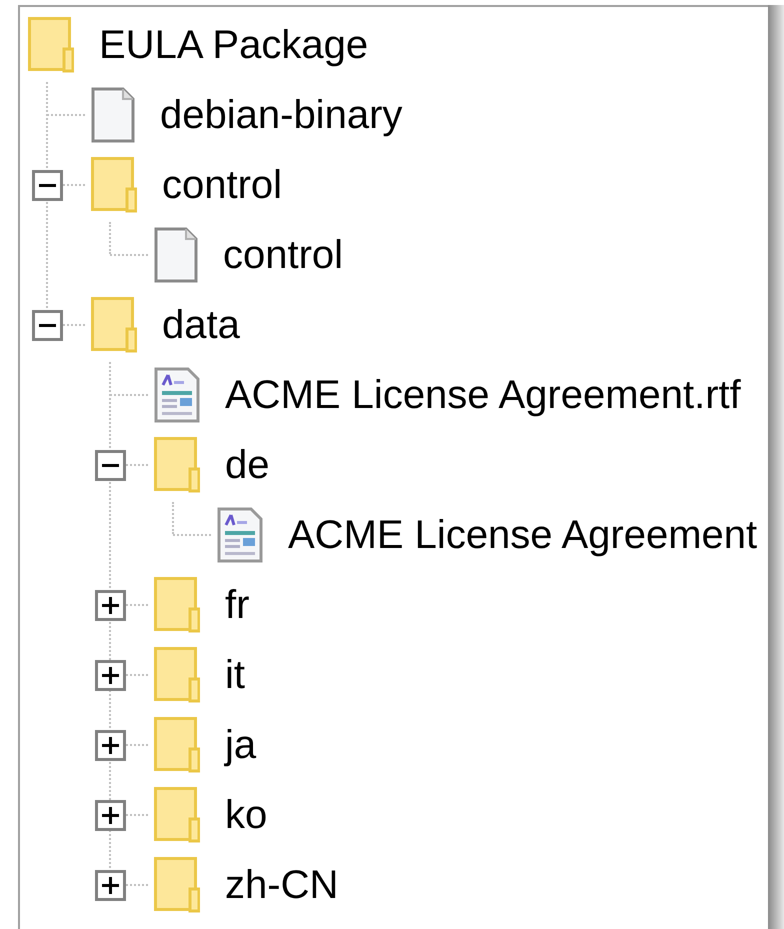 This screenshot has width=784, height=929. What do you see at coordinates (240, 745) in the screenshot?
I see `tree-item-label: ja` at bounding box center [240, 745].